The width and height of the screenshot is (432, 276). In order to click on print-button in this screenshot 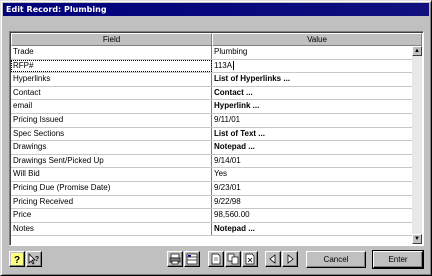, I will do `click(175, 259)`.